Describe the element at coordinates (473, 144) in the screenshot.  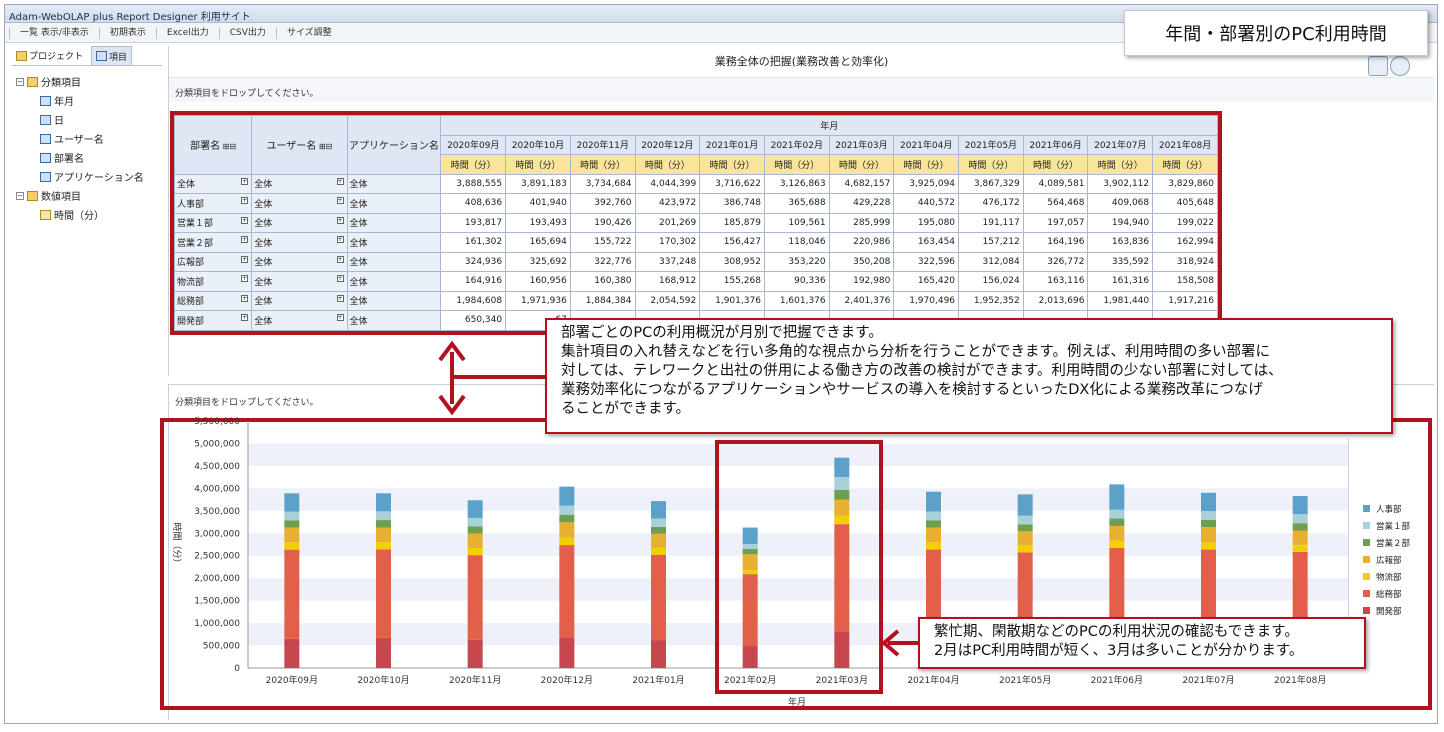
I see `month-header: 2020年09月` at that location.